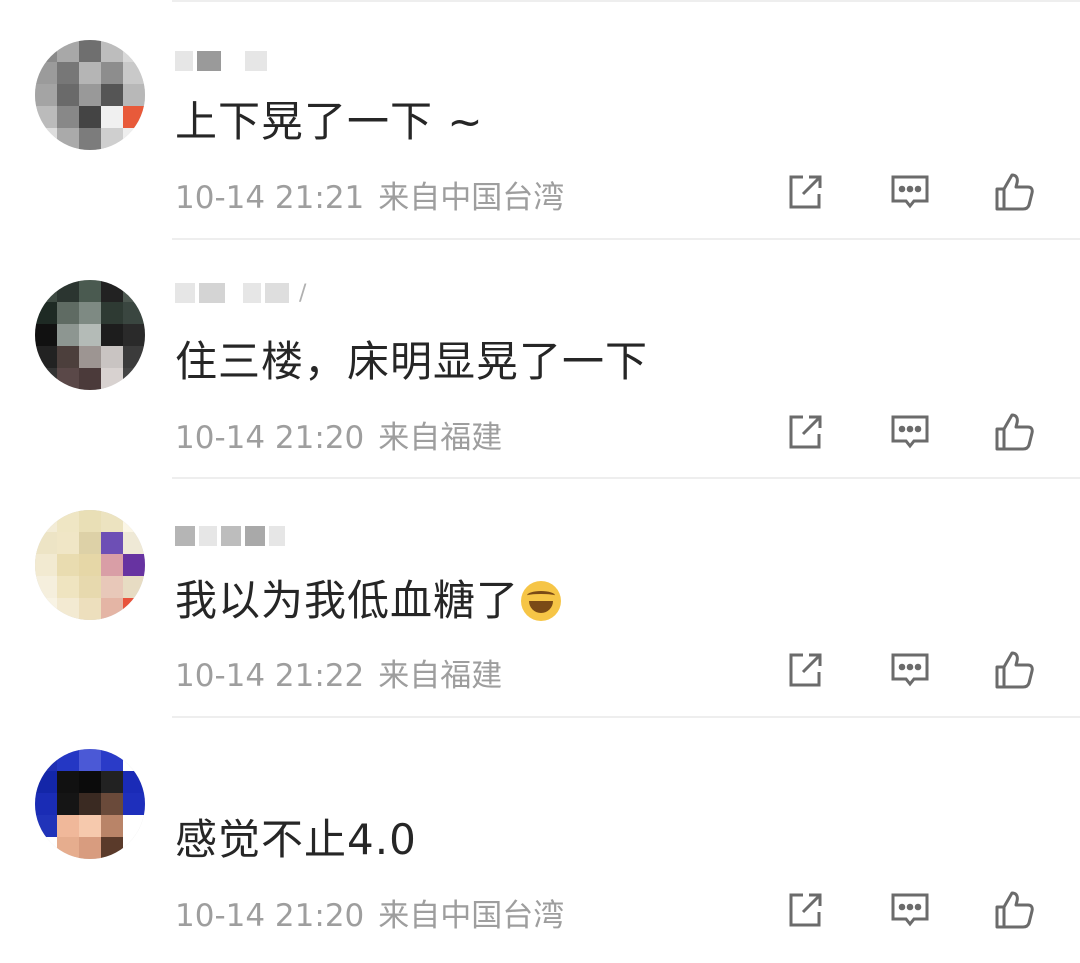 This screenshot has width=1080, height=963. What do you see at coordinates (303, 293) in the screenshot?
I see `username-fragment: /` at bounding box center [303, 293].